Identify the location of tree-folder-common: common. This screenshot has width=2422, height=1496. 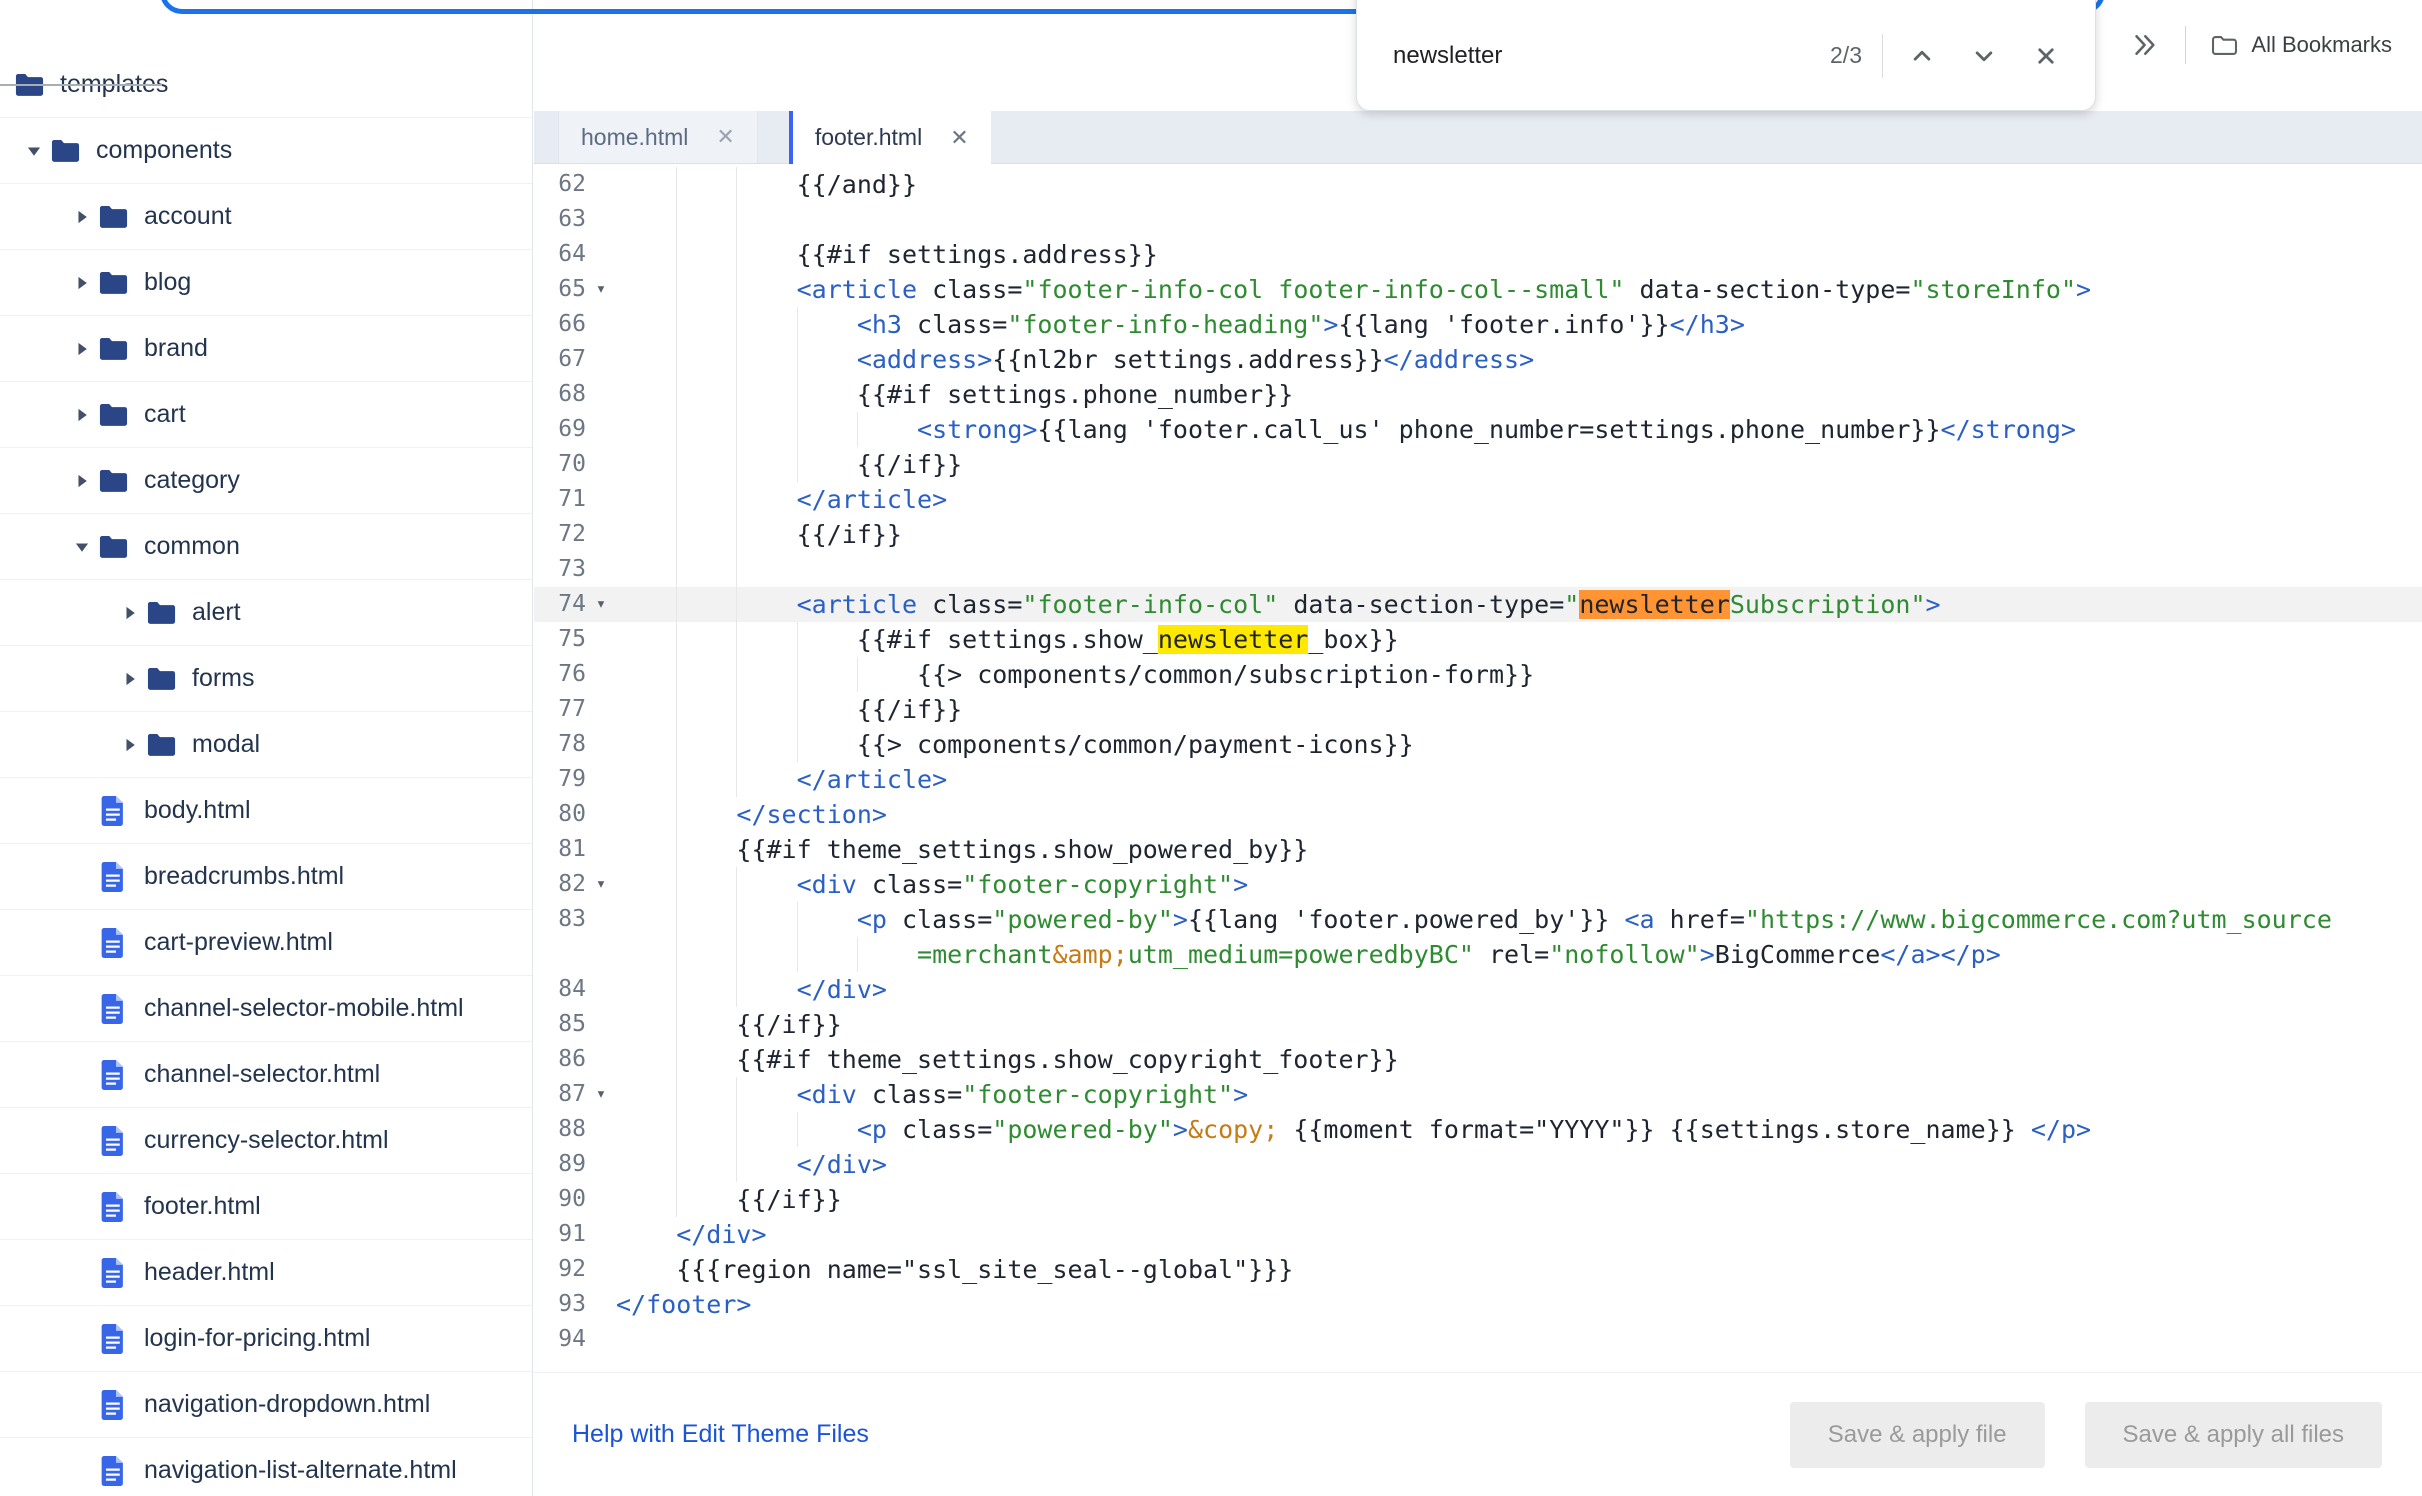
(266, 547).